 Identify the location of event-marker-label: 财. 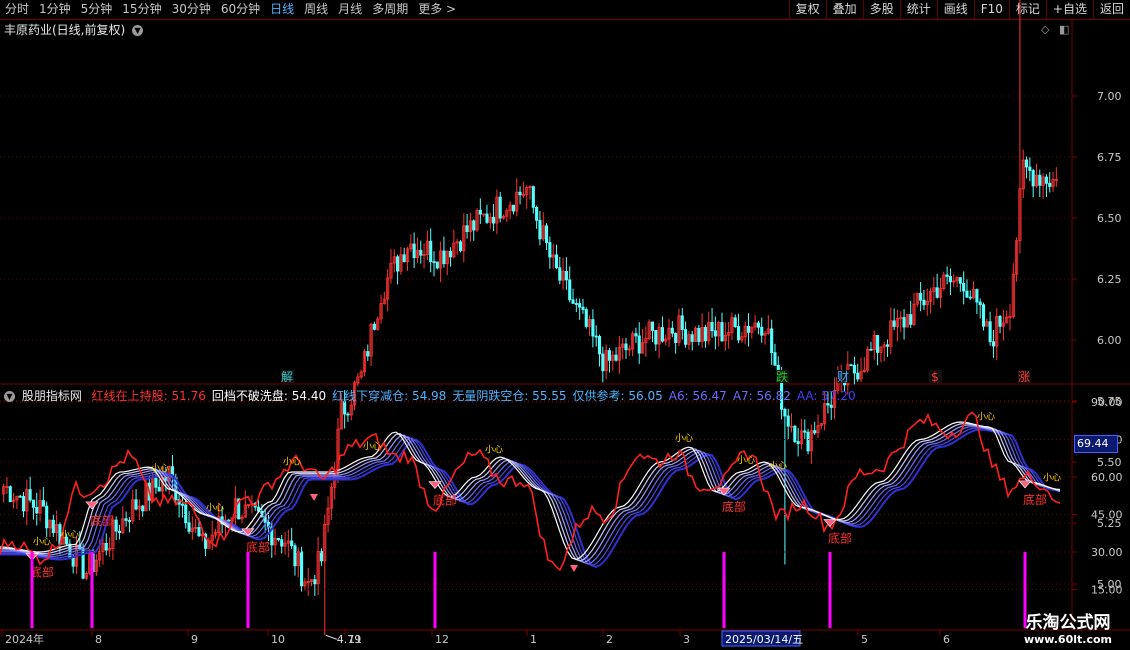
(843, 377).